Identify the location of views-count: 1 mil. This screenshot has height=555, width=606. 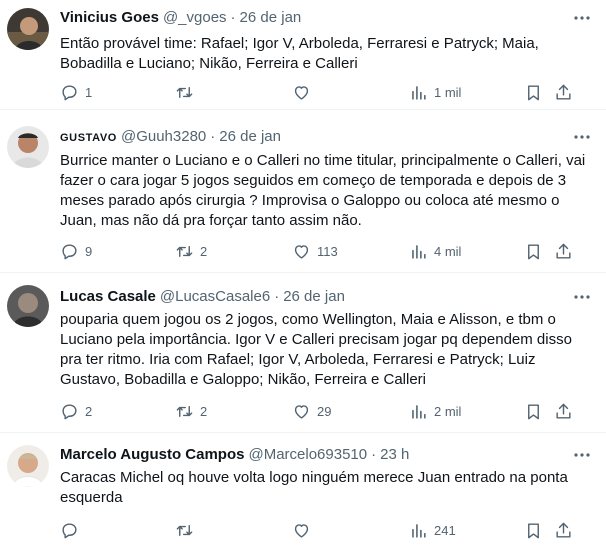
(448, 92).